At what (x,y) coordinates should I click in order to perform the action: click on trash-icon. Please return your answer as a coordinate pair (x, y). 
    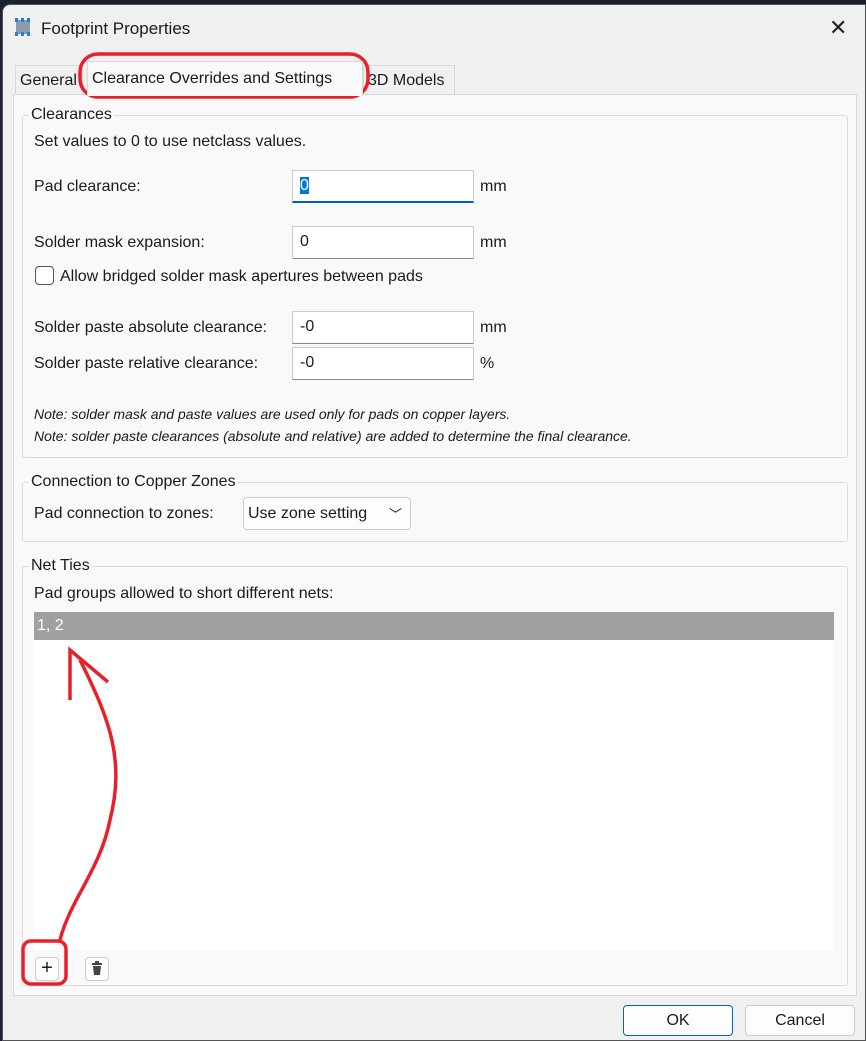
    Looking at the image, I should click on (97, 969).